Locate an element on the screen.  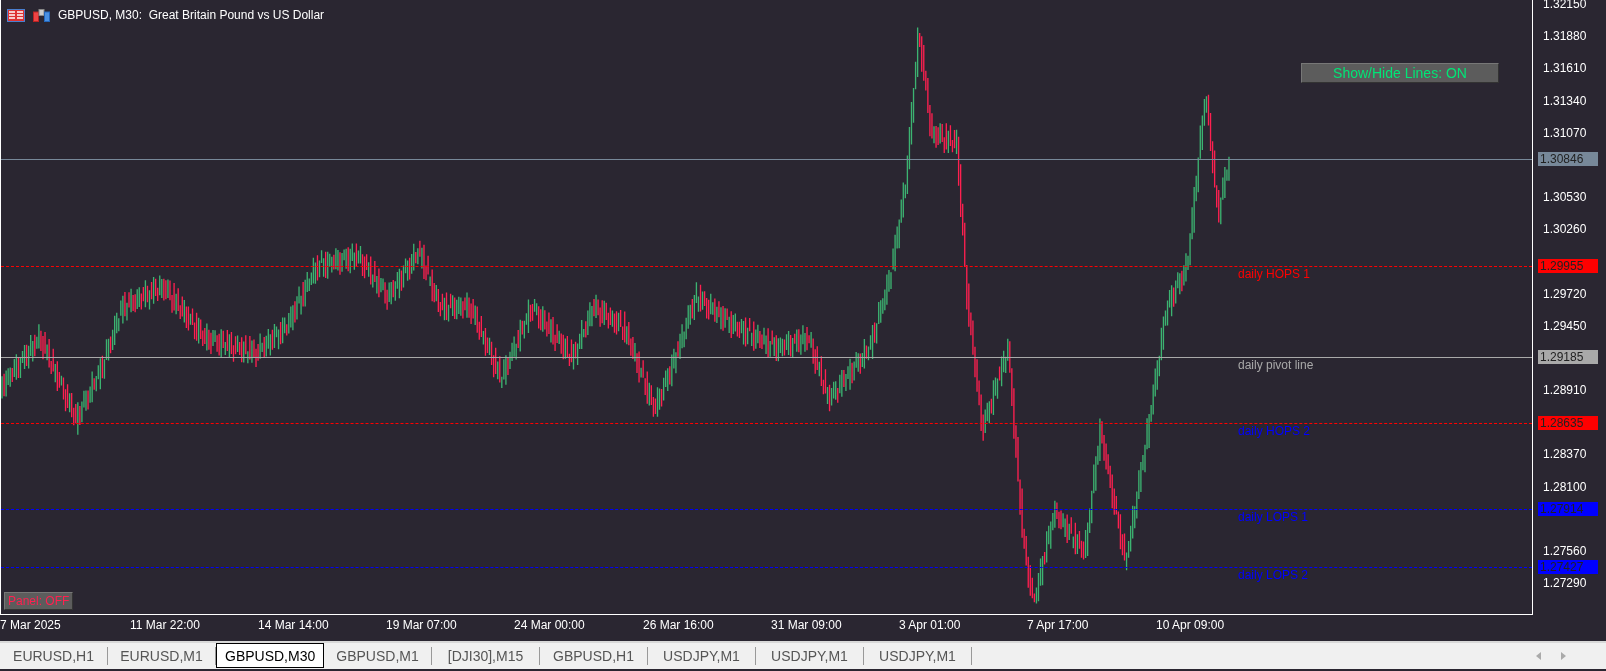
scroll-left-icon is located at coordinates (1539, 656).